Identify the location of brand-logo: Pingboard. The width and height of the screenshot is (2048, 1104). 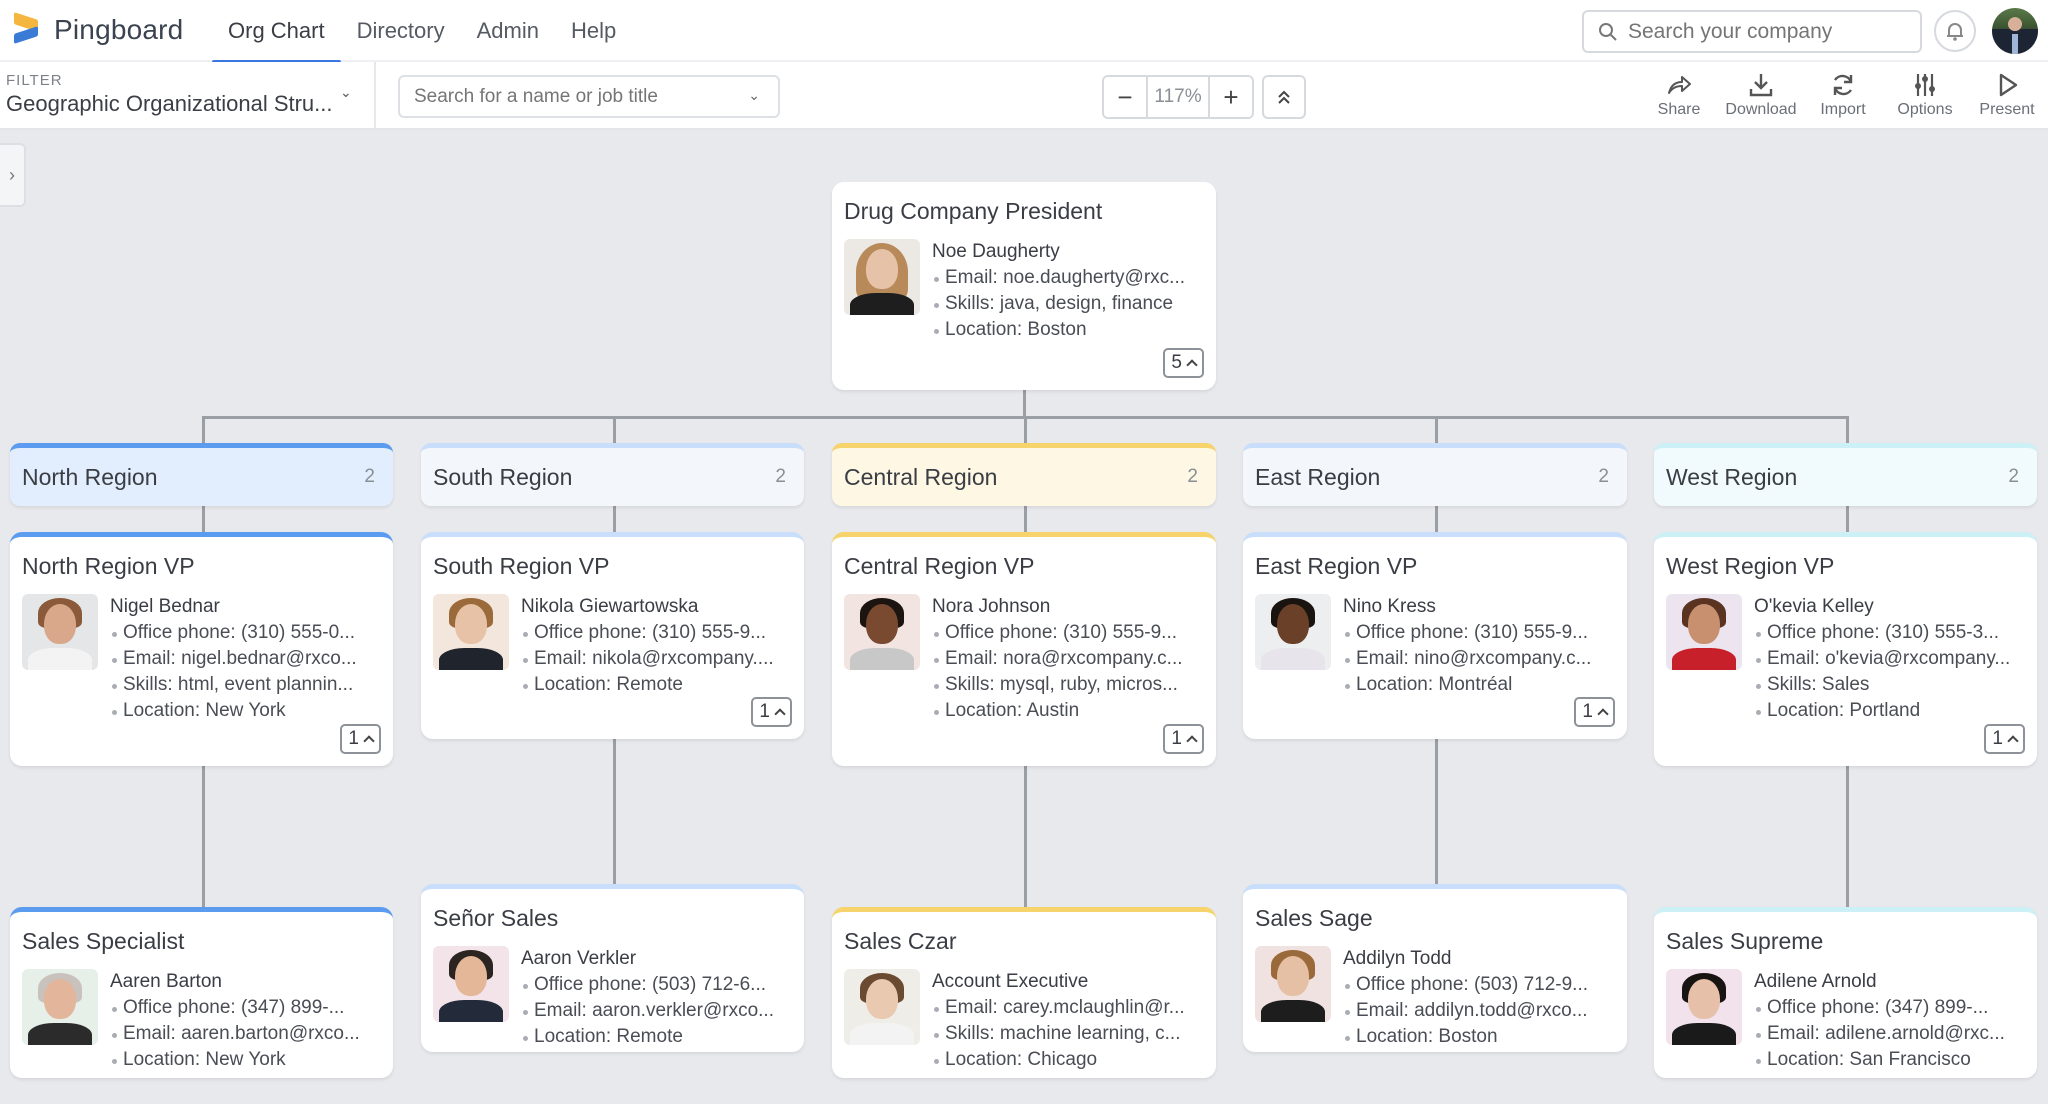
(98, 29).